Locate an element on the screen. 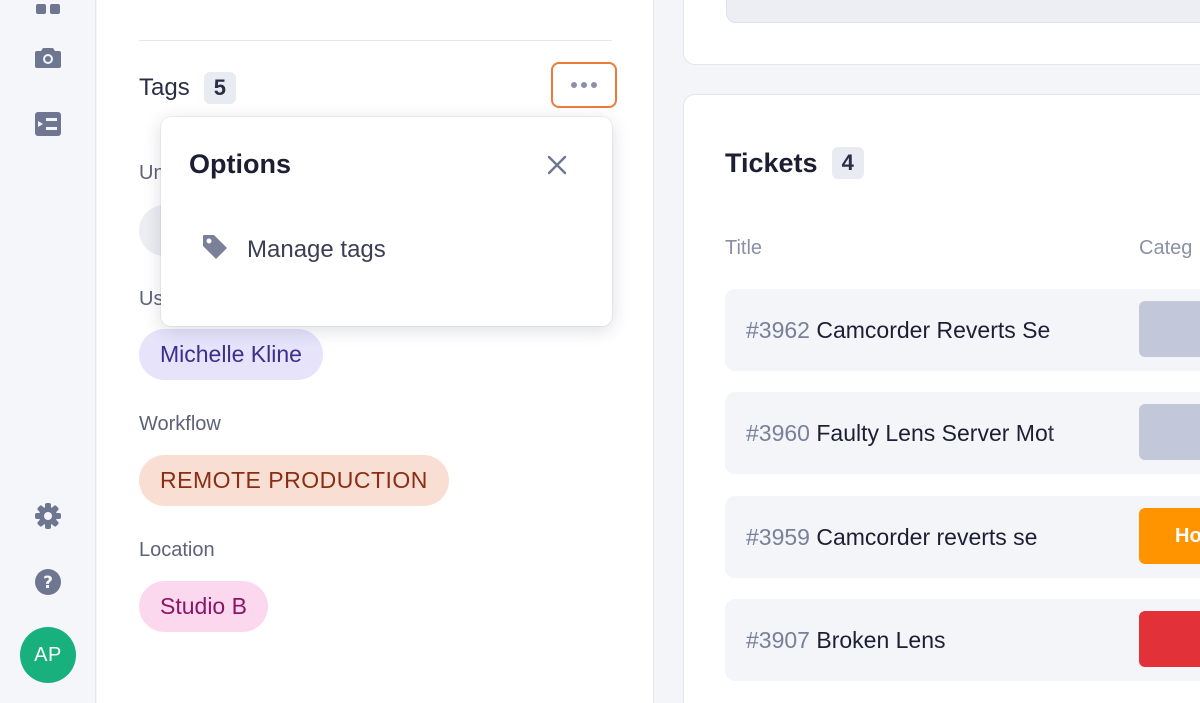 The height and width of the screenshot is (703, 1200). tags-title: Tags is located at coordinates (164, 87).